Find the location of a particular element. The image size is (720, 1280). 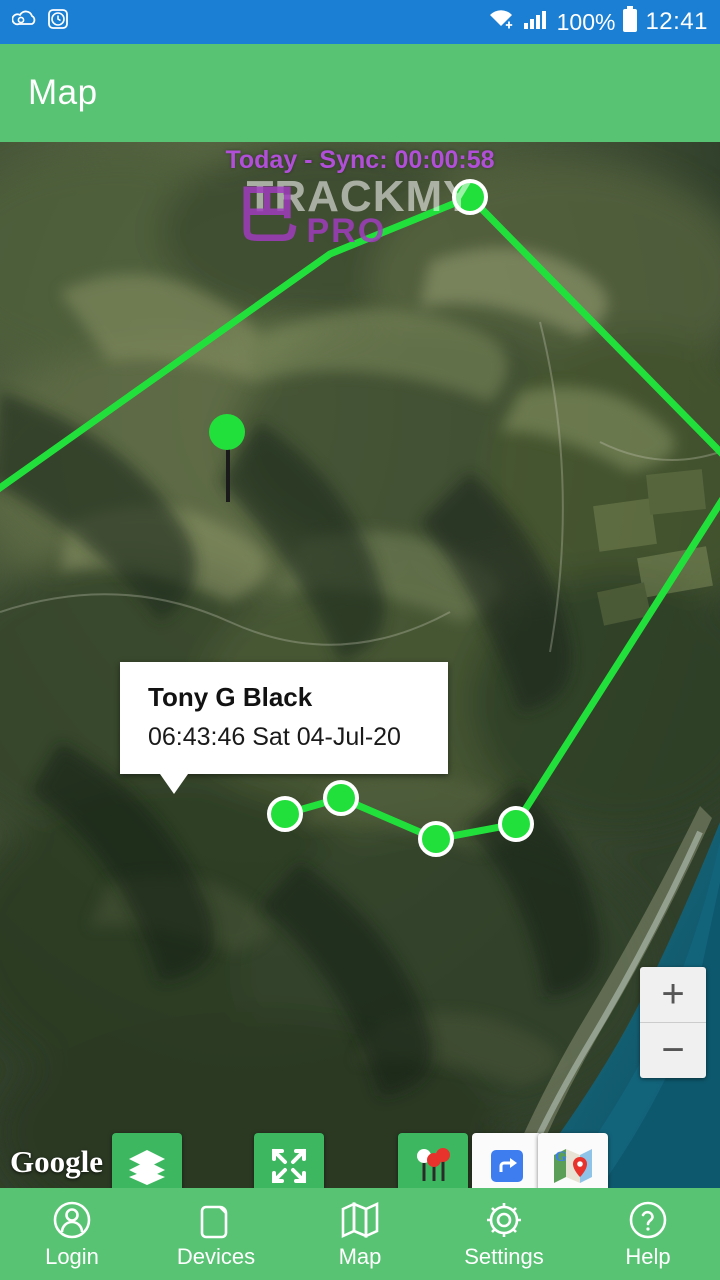

page-title: Map is located at coordinates (63, 92).